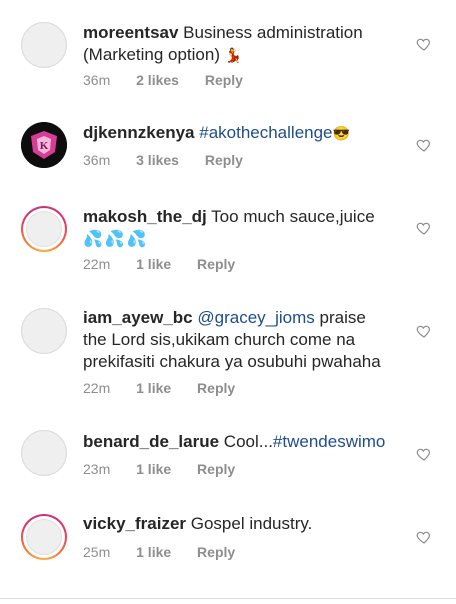 This screenshot has width=456, height=604. What do you see at coordinates (290, 216) in the screenshot?
I see `comment-body: Too much sauce,juice` at bounding box center [290, 216].